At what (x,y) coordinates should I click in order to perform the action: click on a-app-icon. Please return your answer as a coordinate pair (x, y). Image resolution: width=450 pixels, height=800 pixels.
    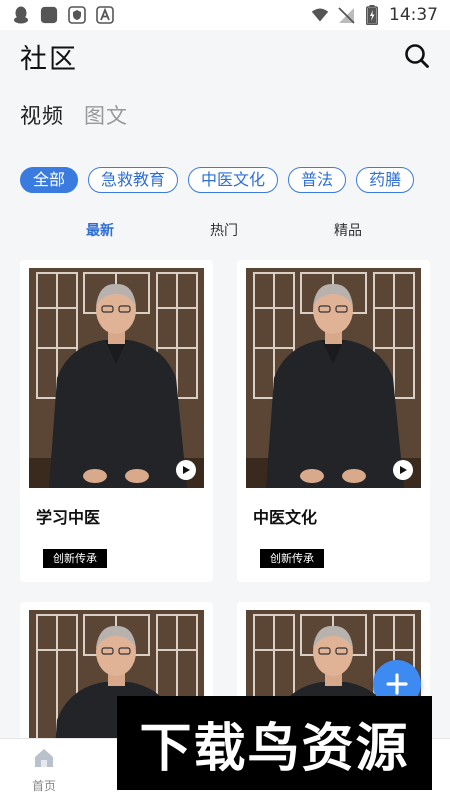
    Looking at the image, I should click on (105, 15).